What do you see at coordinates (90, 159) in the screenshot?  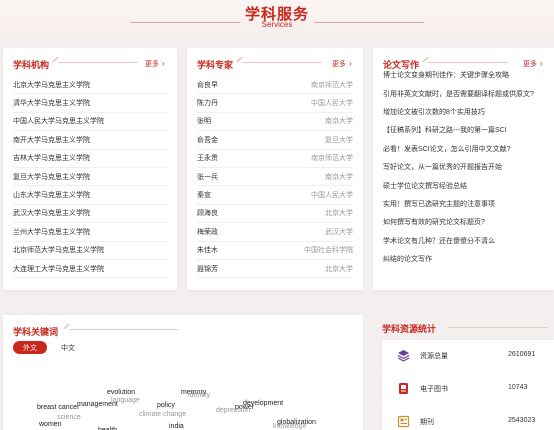 I see `list-item: 吉林大学马克思主义学院` at bounding box center [90, 159].